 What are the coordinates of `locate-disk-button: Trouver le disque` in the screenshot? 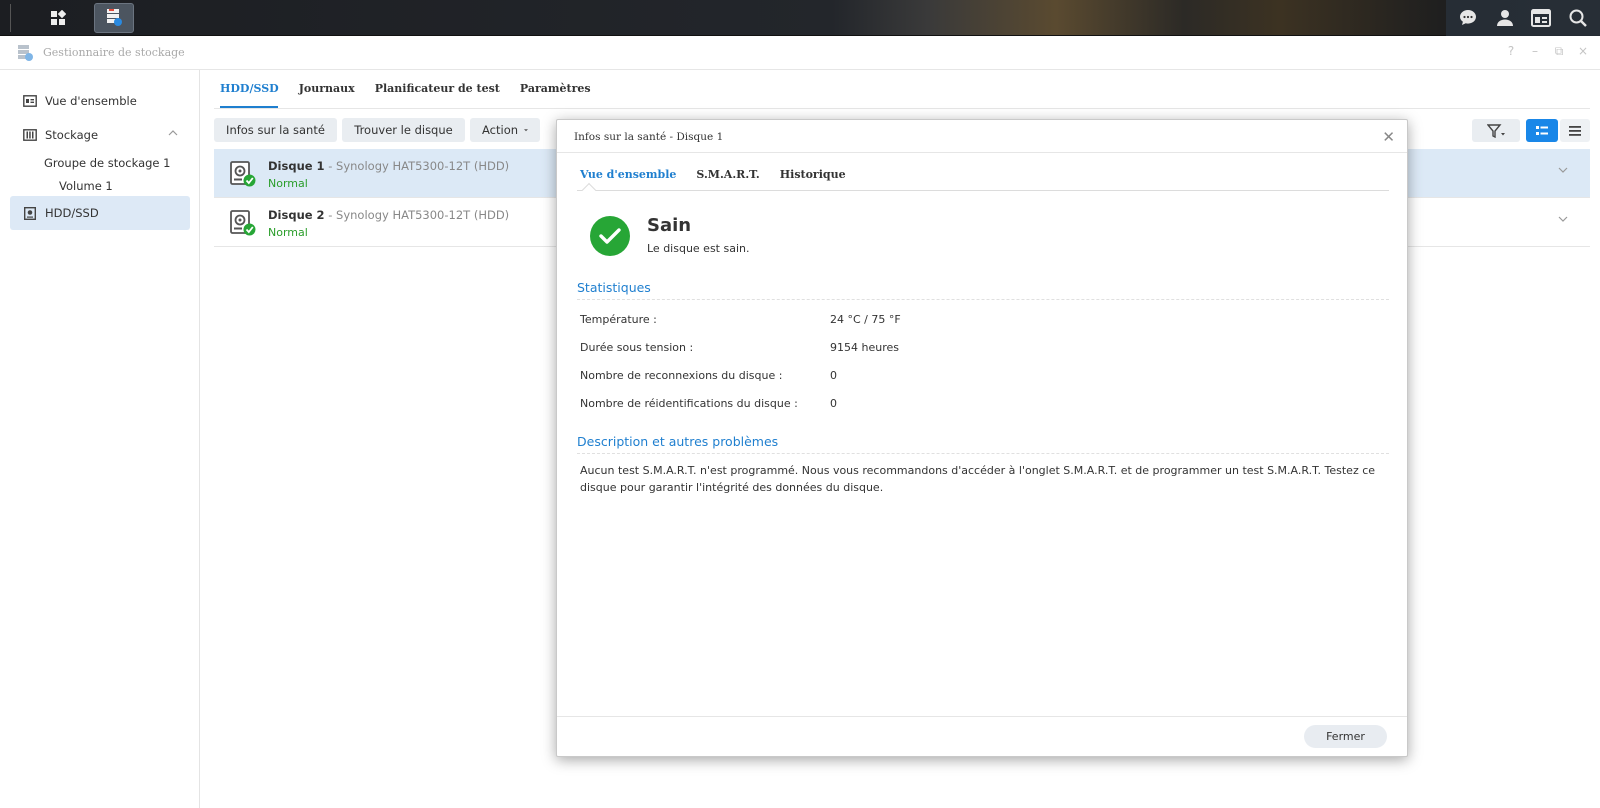 It's located at (403, 130).